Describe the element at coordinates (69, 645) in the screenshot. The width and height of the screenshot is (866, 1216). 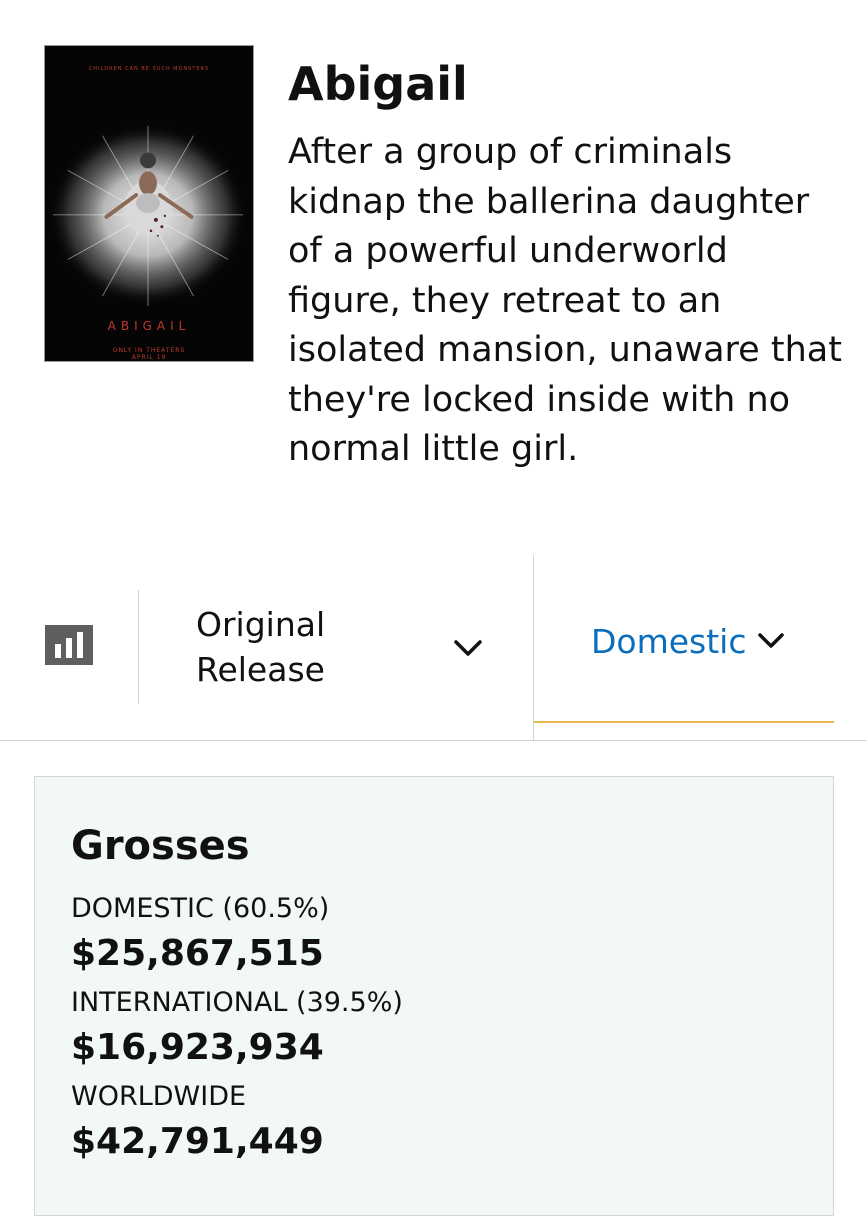
I see `bar-chart-icon` at that location.